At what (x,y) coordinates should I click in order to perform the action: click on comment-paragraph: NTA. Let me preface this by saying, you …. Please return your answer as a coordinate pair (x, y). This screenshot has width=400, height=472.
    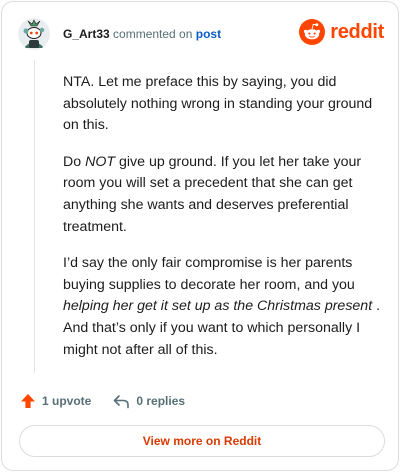
    Looking at the image, I should click on (224, 104).